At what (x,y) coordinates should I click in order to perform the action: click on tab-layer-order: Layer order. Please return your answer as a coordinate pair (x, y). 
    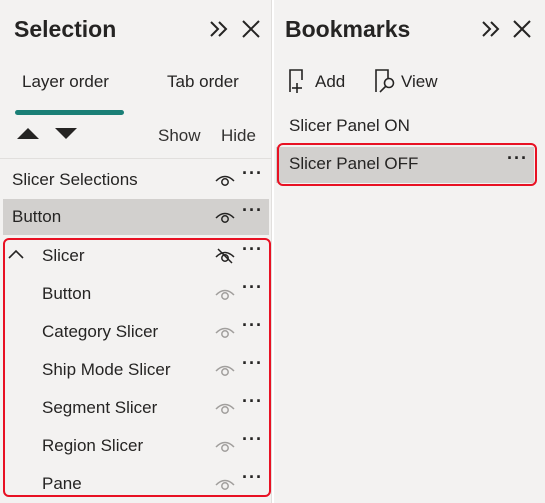
    Looking at the image, I should click on (65, 82).